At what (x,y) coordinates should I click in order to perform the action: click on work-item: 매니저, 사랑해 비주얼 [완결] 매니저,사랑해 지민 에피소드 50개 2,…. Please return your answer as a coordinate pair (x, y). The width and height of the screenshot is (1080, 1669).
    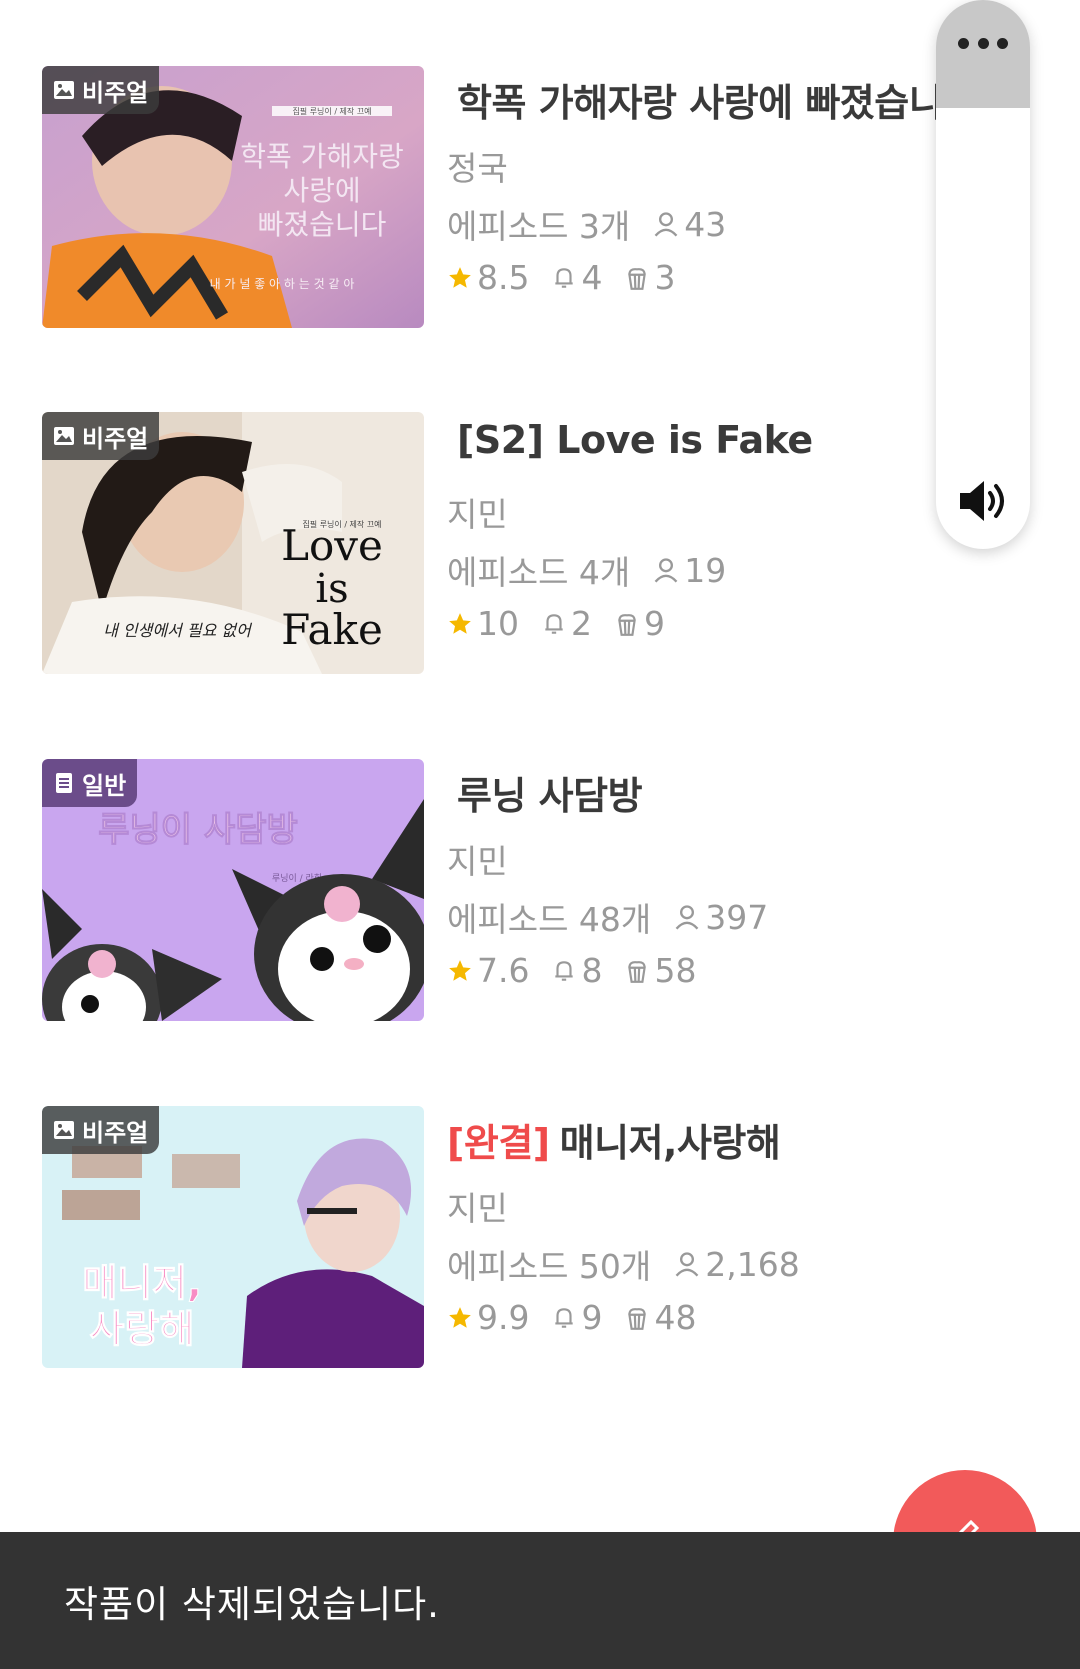
    Looking at the image, I should click on (542, 1237).